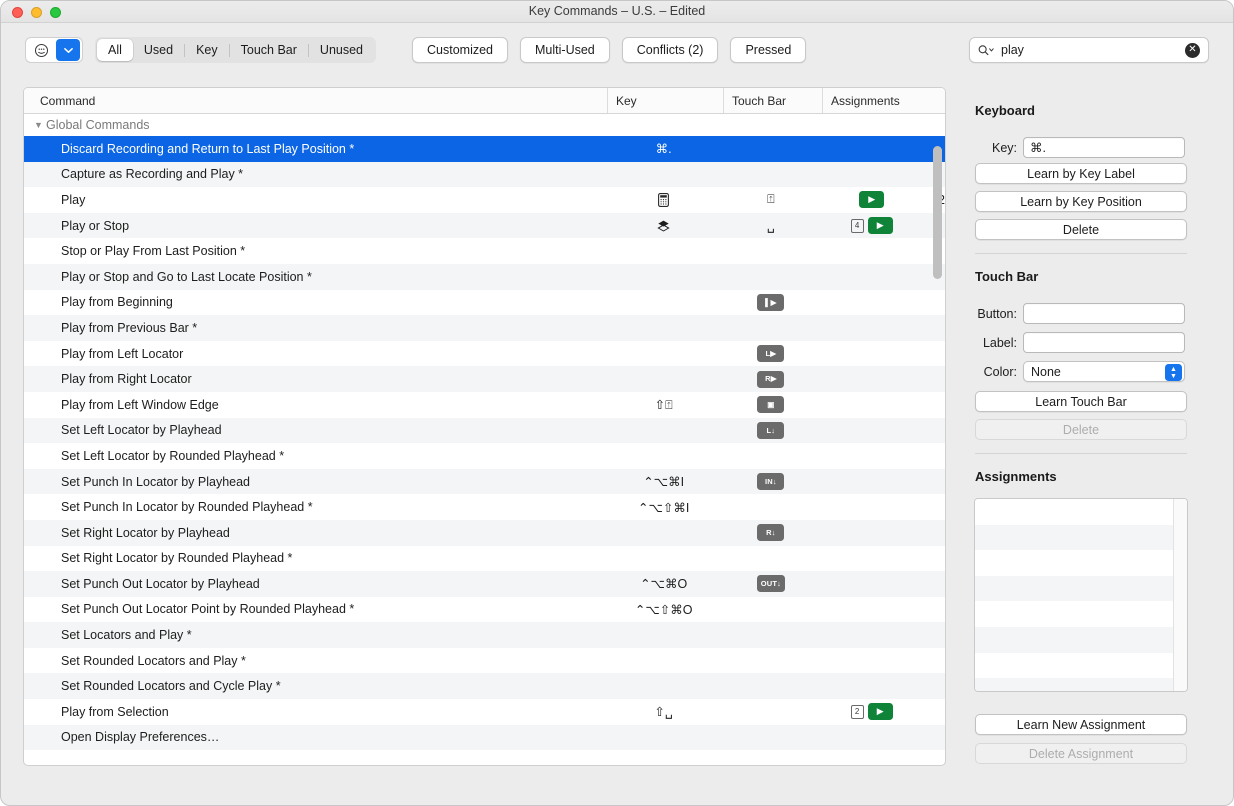  I want to click on table-row: Play or Stop ␣ 4 ▶, so click(484, 225).